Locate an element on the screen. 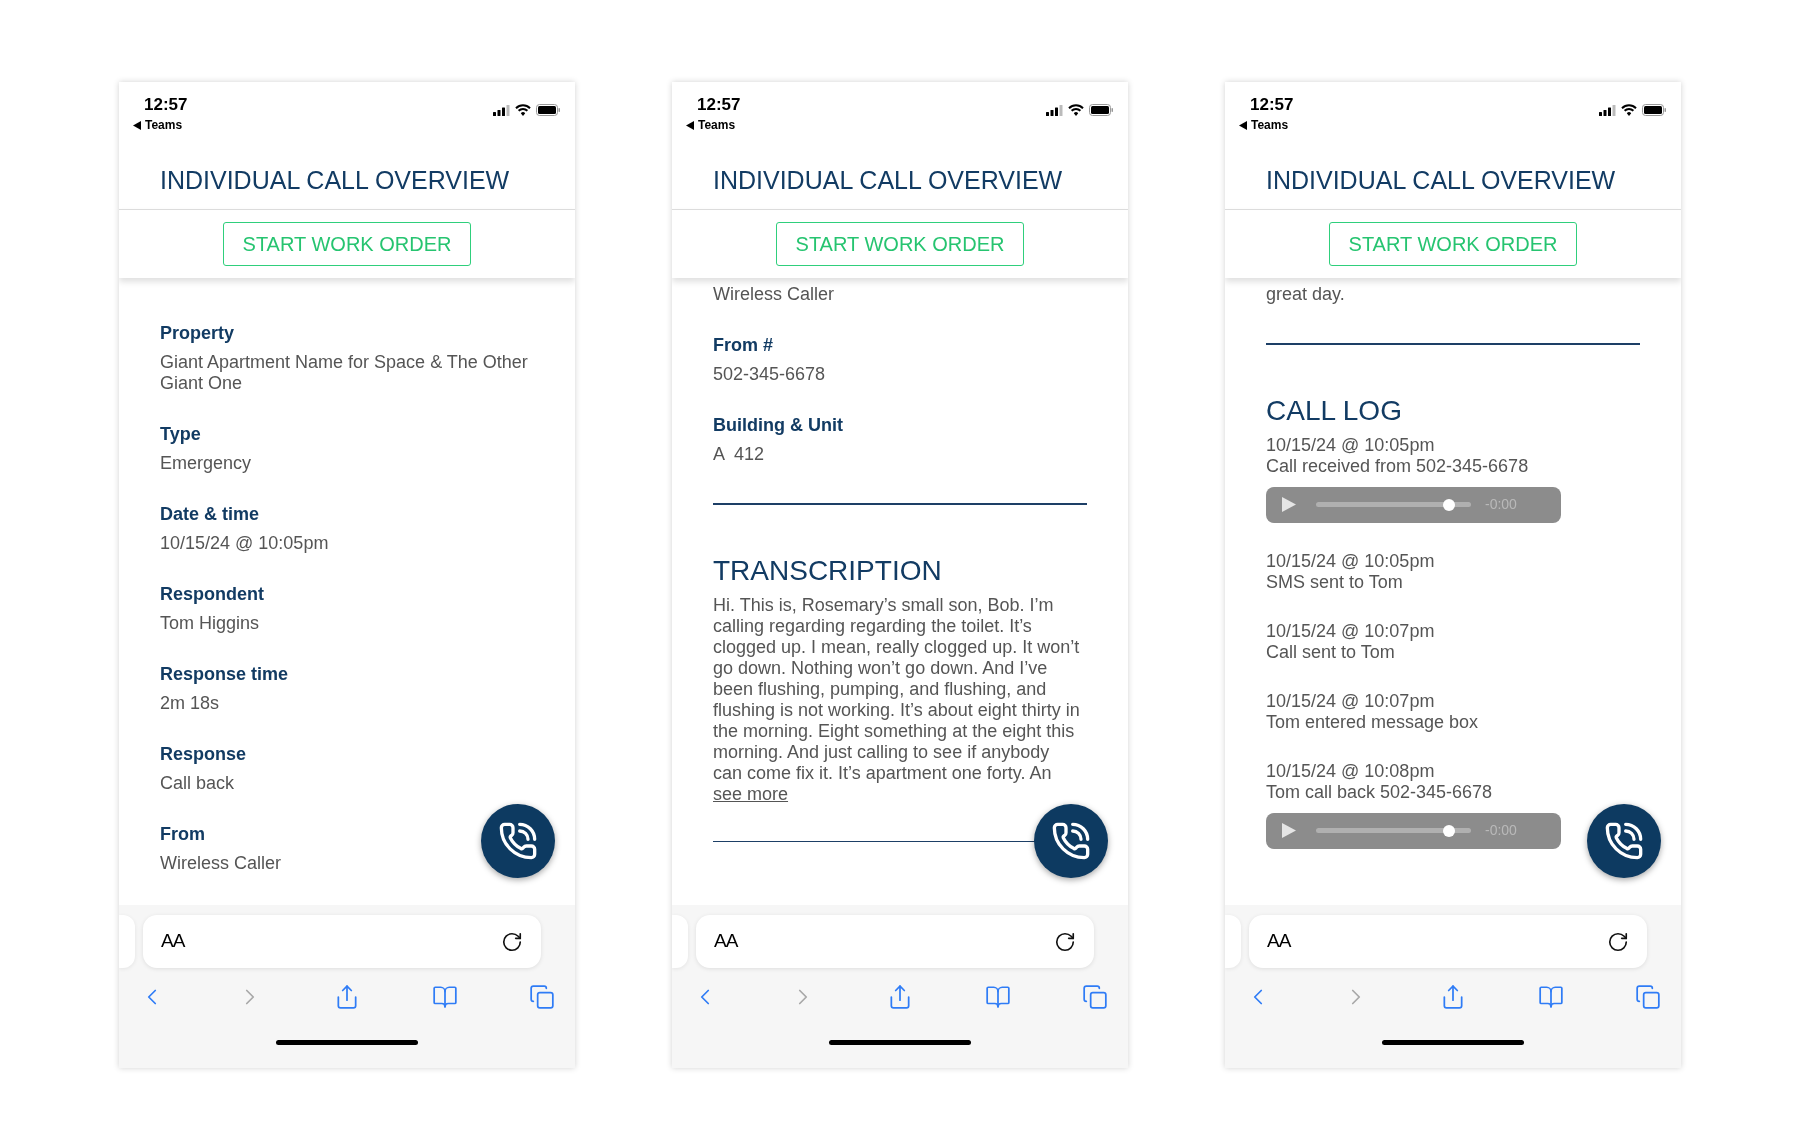 The height and width of the screenshot is (1143, 1800). field-value: Giant Apartment Name for Space & The Other Giant One is located at coordinates (344, 373).